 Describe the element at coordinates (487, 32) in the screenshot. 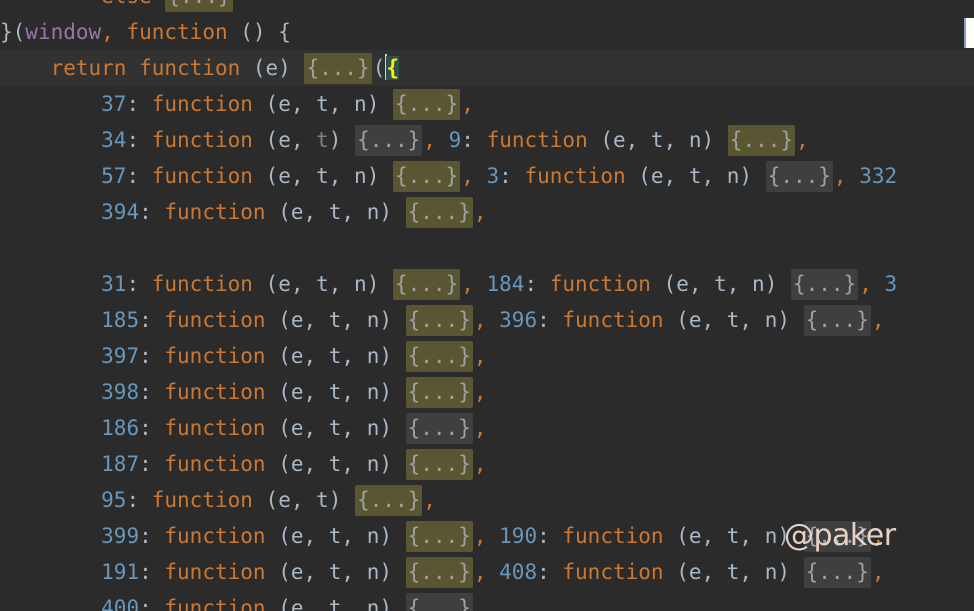

I see `code-line: }(window, function () {` at that location.